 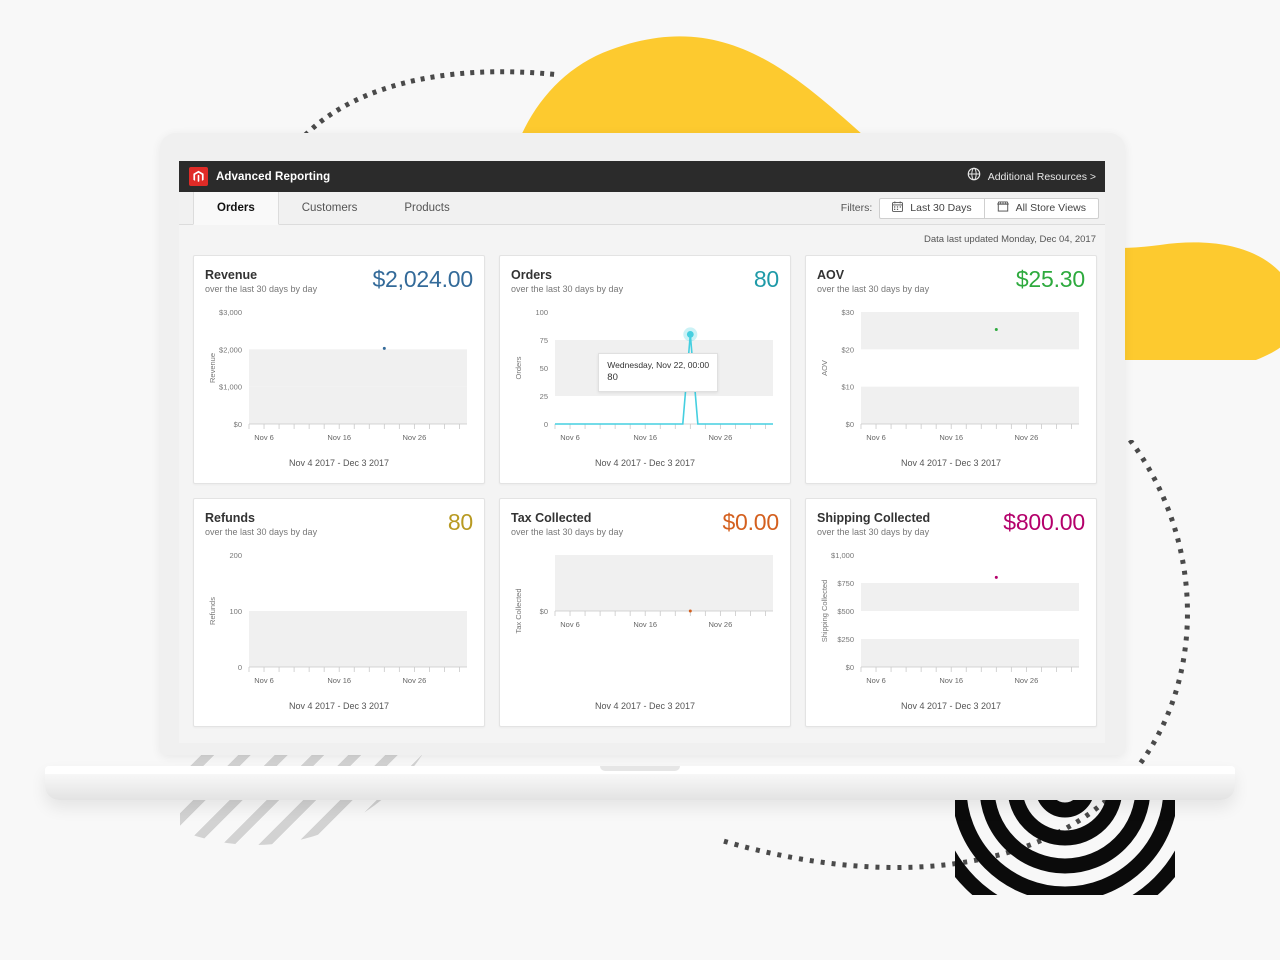 What do you see at coordinates (824, 368) in the screenshot?
I see `svg-text: AOV` at bounding box center [824, 368].